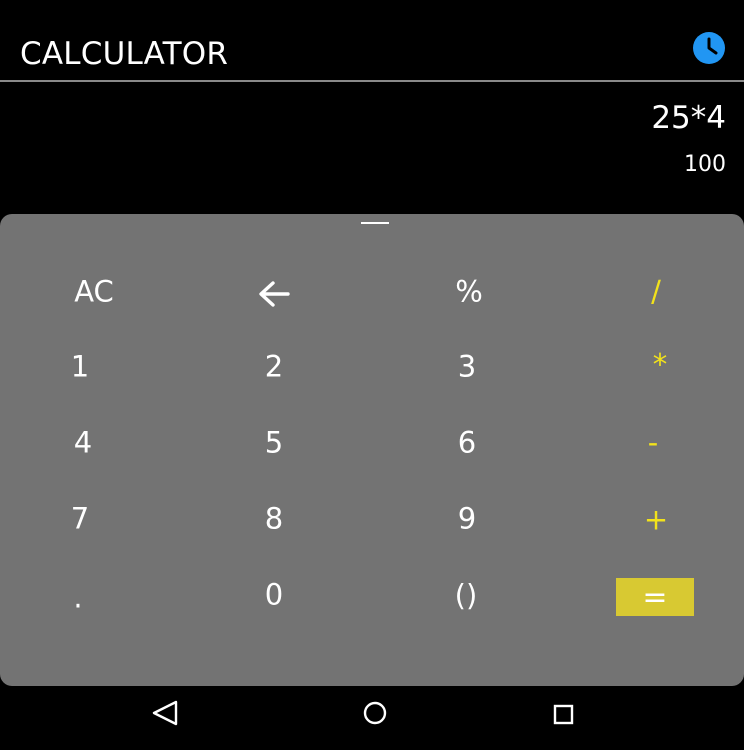  Describe the element at coordinates (655, 597) in the screenshot. I see `key-equals: =` at that location.